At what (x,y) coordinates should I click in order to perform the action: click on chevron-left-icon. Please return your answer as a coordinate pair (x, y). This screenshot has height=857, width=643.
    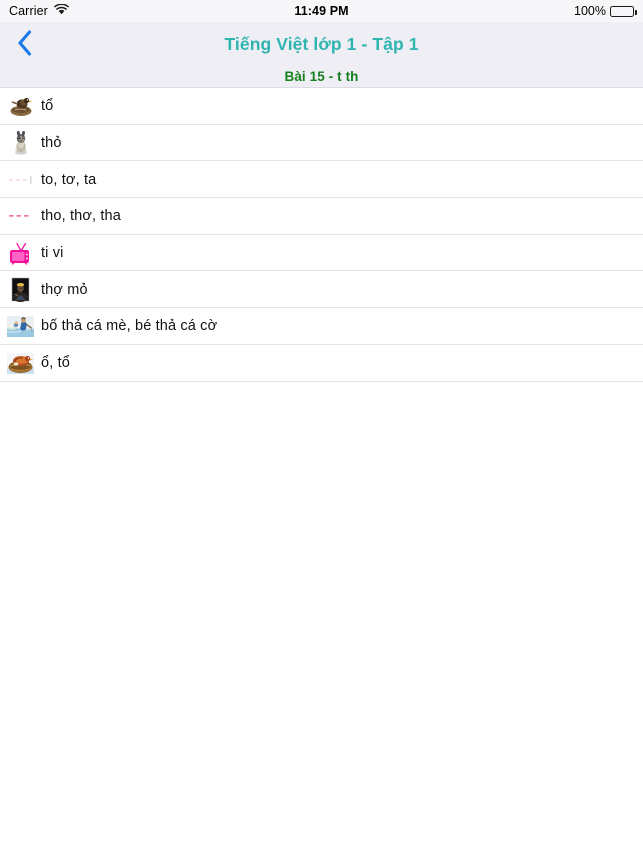
    Looking at the image, I should click on (24, 44).